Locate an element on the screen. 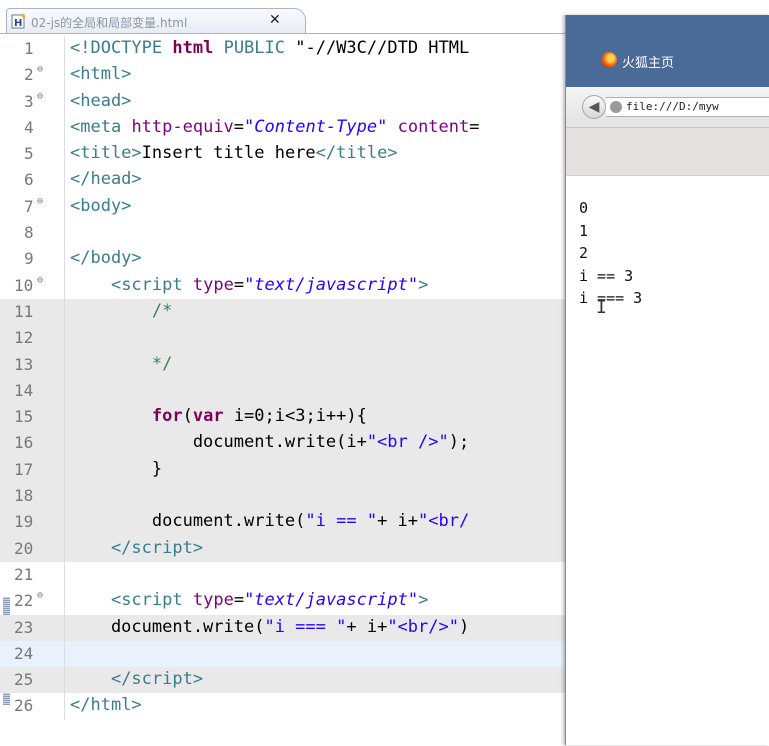 This screenshot has width=769, height=746. browser-navbar: ◀ file:///D:/myw is located at coordinates (667, 107).